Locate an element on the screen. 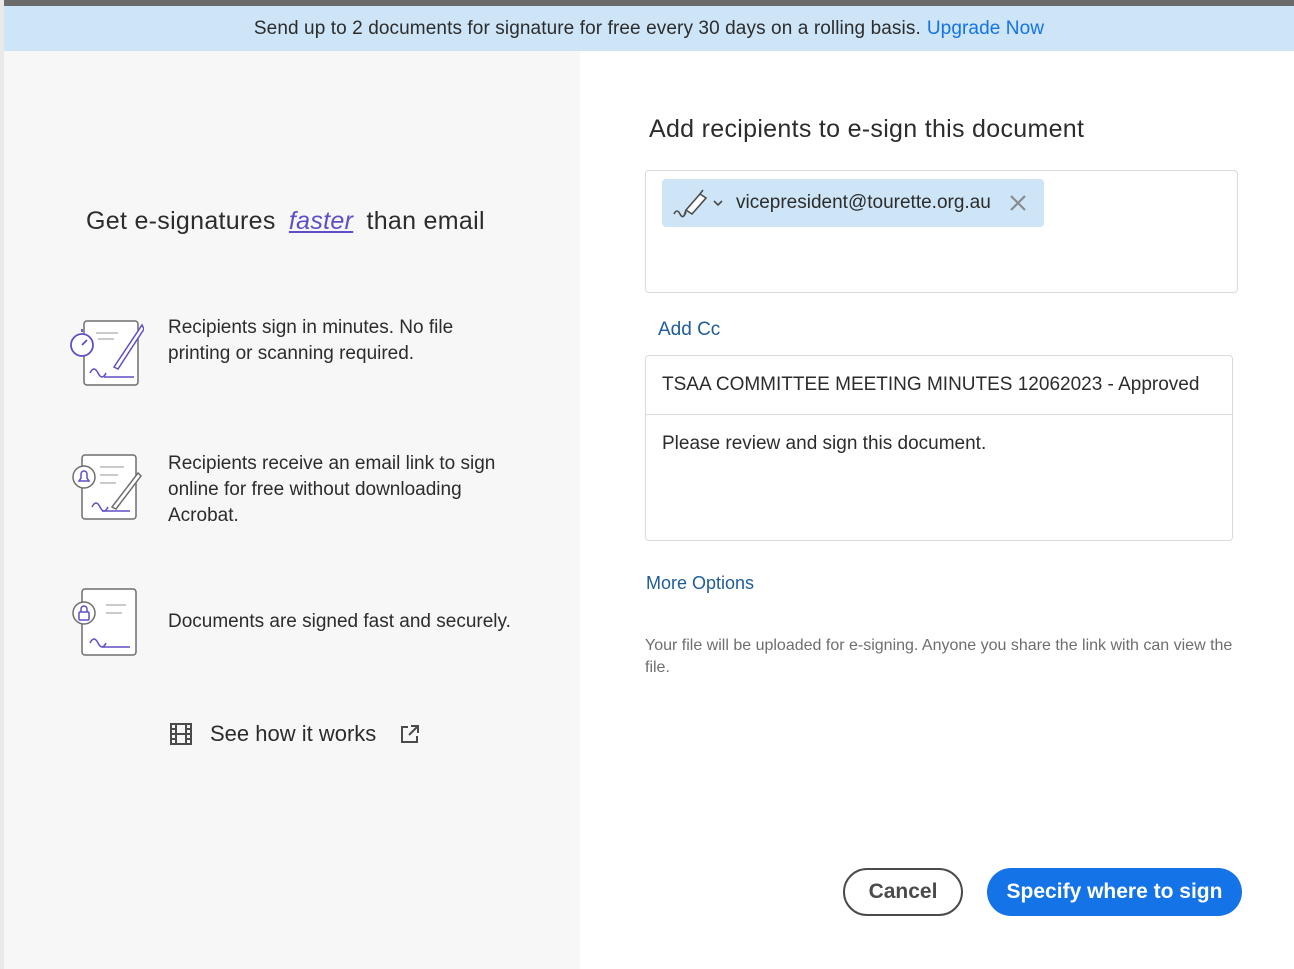  recipients-input: vicepresident@tourette.org.au is located at coordinates (941, 231).